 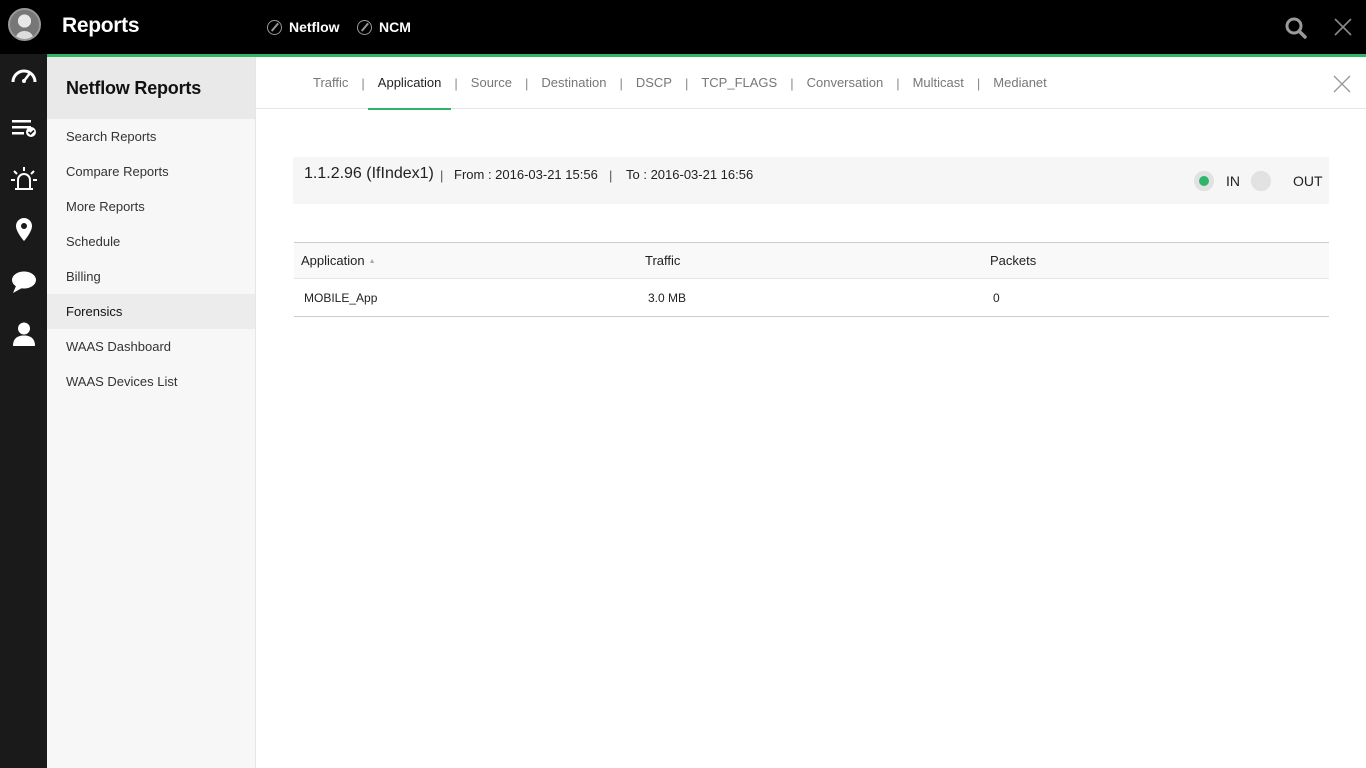 What do you see at coordinates (469, 260) in the screenshot?
I see `column-header-application: Application ▲` at bounding box center [469, 260].